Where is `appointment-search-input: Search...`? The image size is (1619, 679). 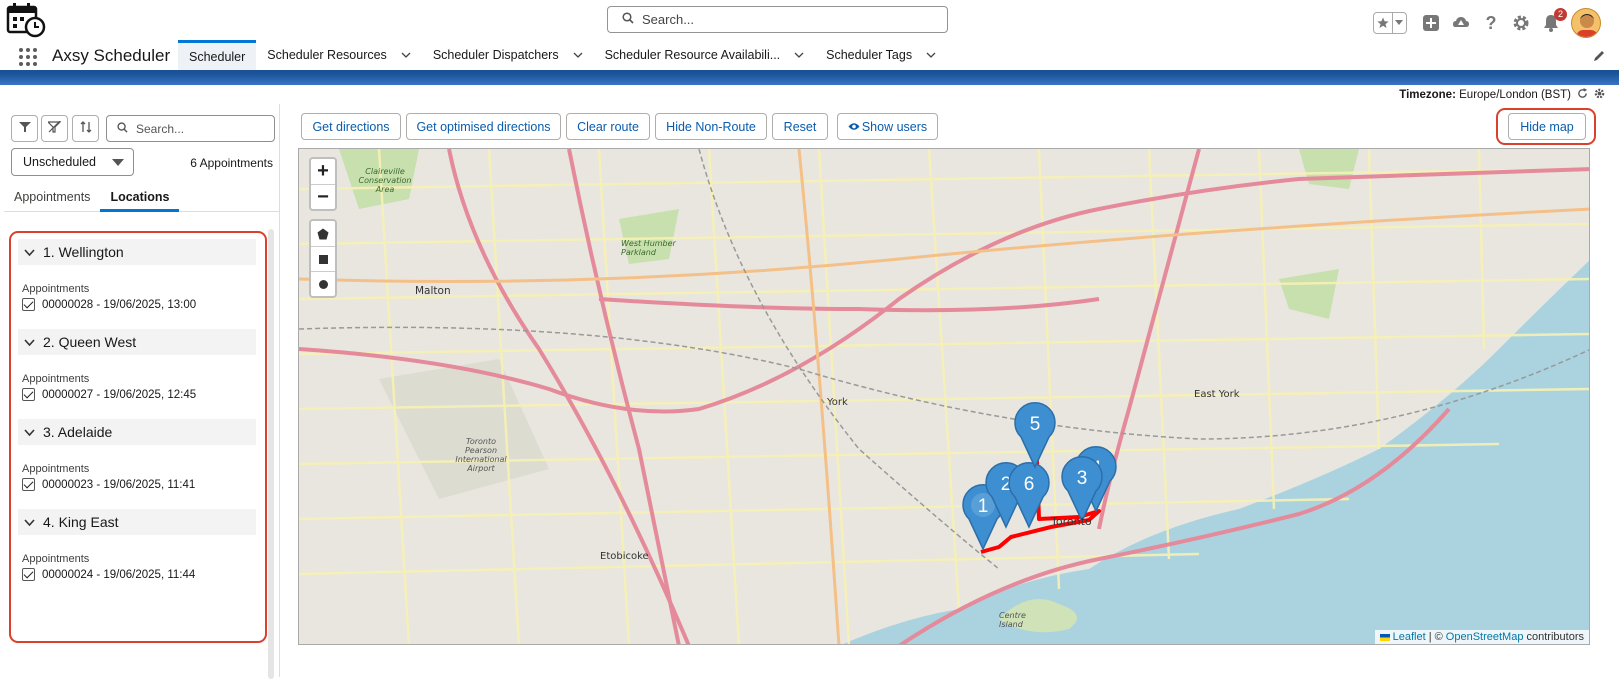 appointment-search-input: Search... is located at coordinates (190, 128).